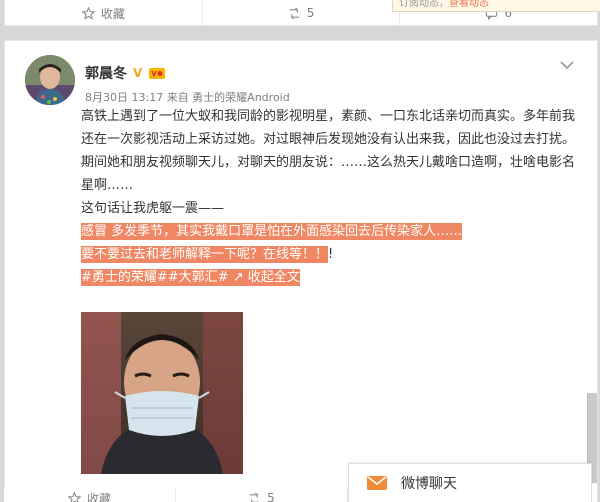  I want to click on vip-icon, so click(157, 73).